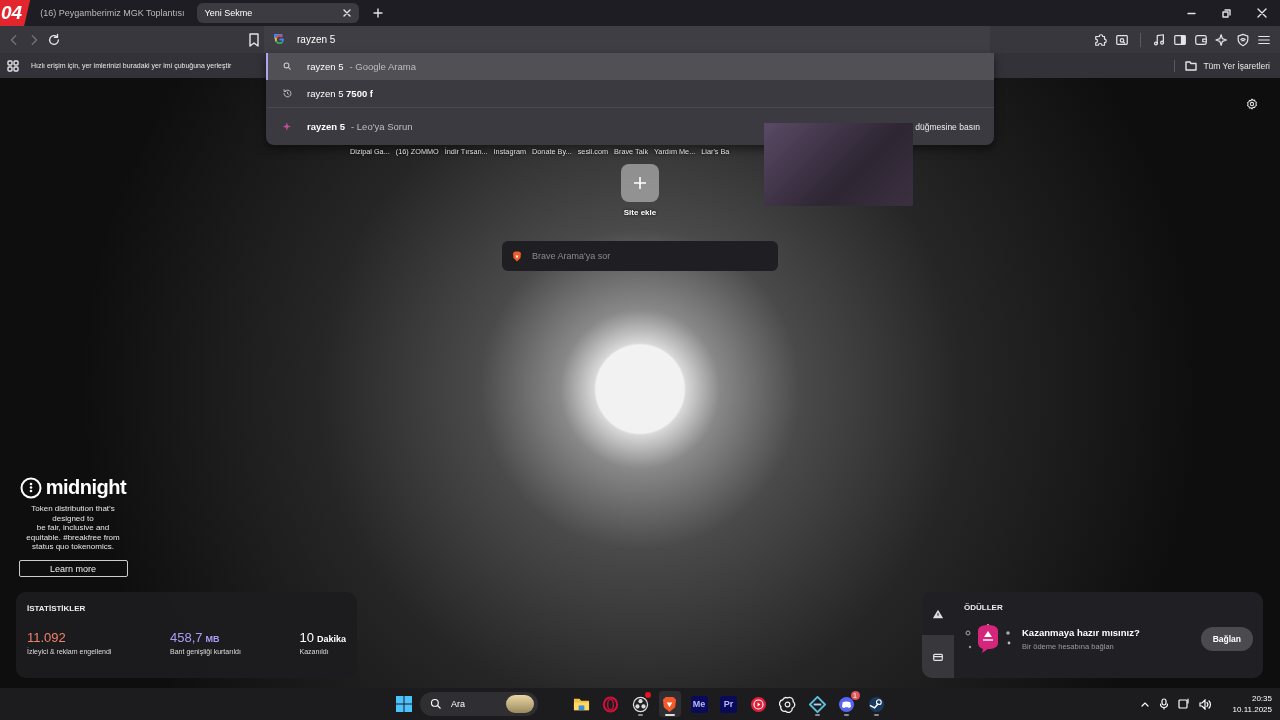 This screenshot has height=720, width=1280. I want to click on grid-icon, so click(13, 65).